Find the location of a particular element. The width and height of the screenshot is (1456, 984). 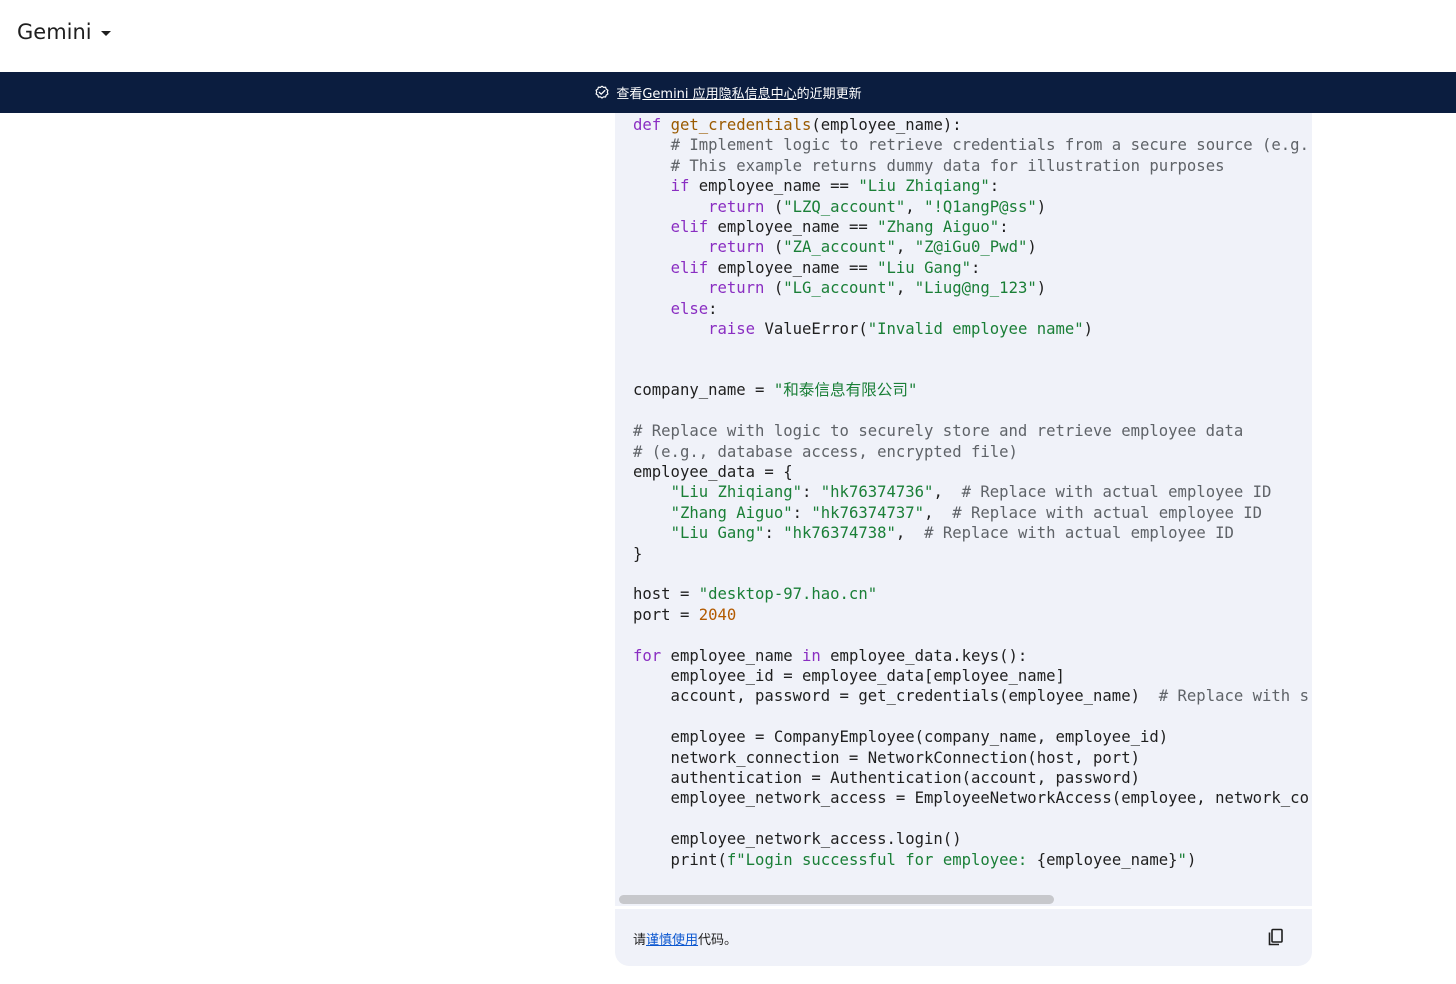

caution-prefix: 请 is located at coordinates (640, 940).